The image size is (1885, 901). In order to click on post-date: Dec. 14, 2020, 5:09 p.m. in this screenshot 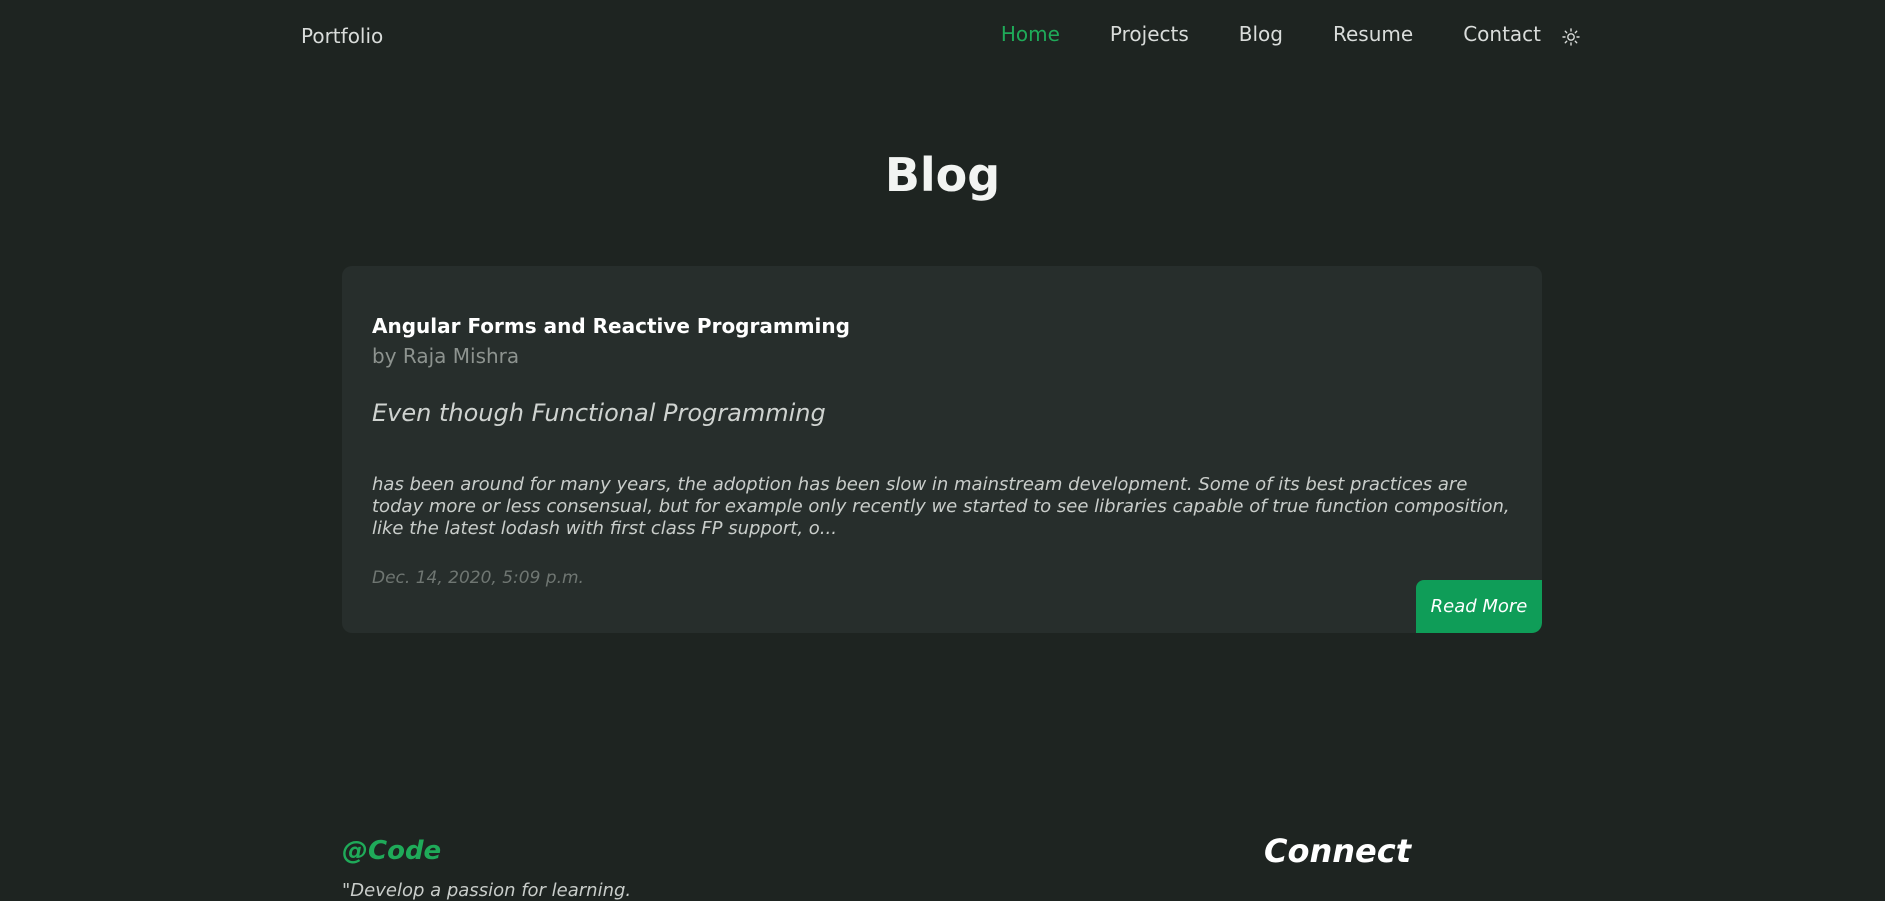, I will do `click(478, 578)`.